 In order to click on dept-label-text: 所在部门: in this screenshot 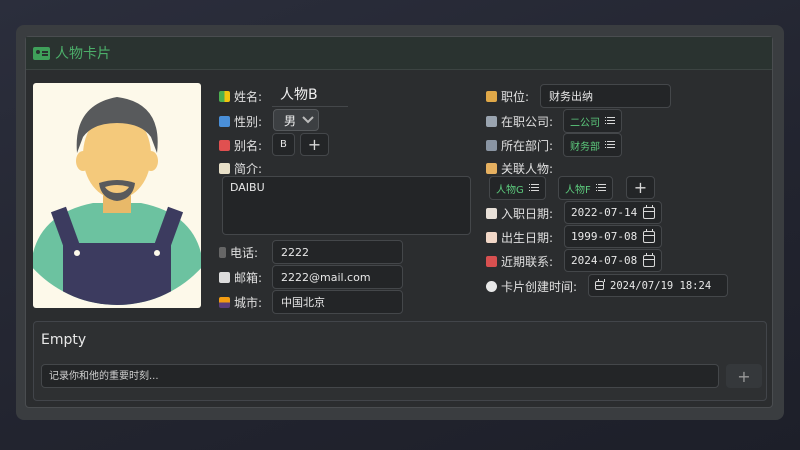, I will do `click(527, 146)`.